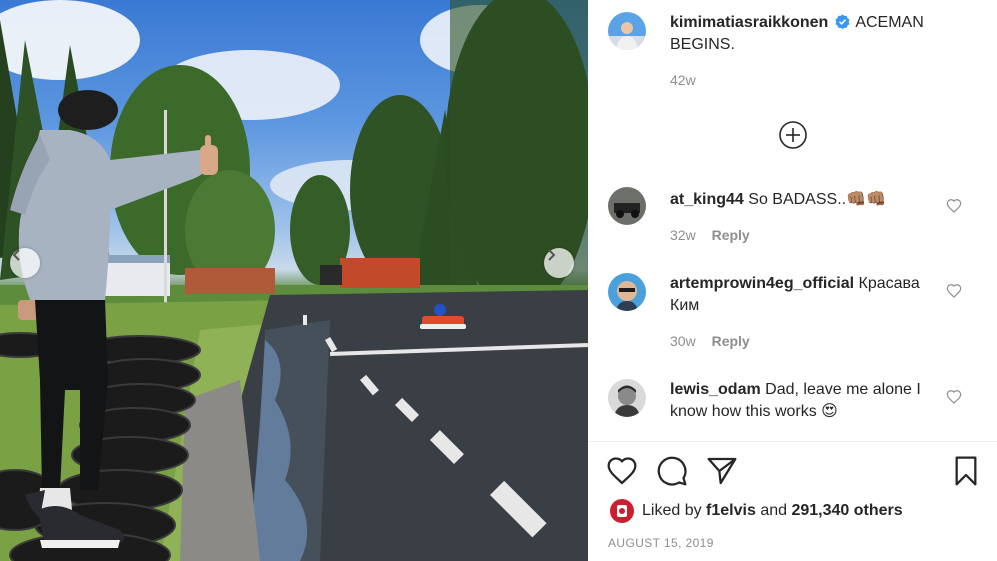  What do you see at coordinates (16, 255) in the screenshot?
I see `chevron-left-icon` at bounding box center [16, 255].